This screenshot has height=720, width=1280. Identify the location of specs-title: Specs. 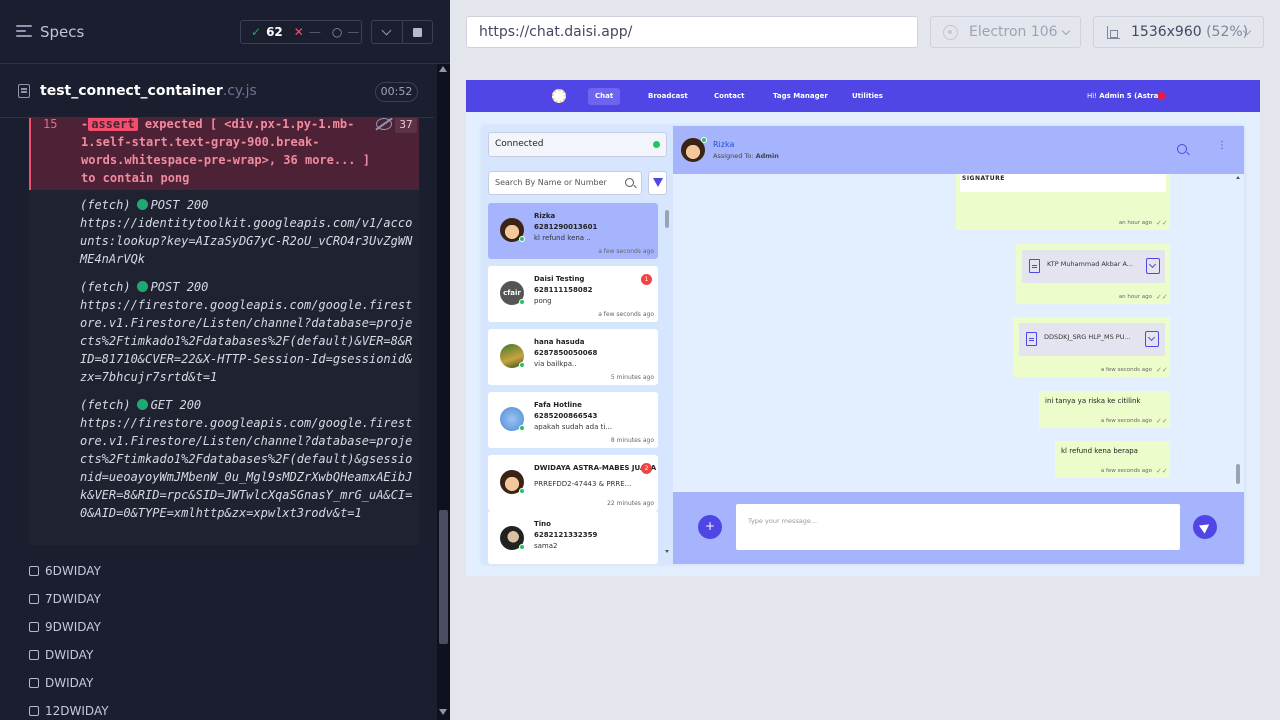
(62, 32).